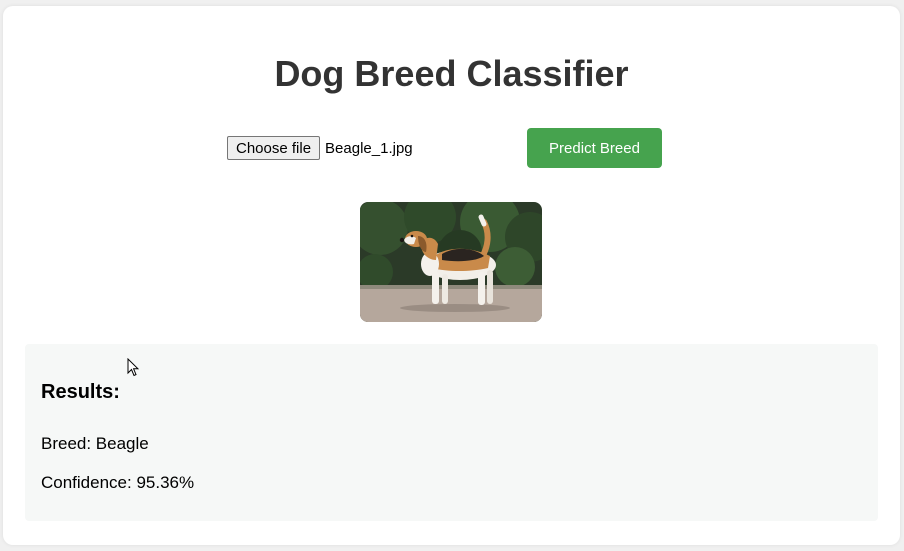  I want to click on image-preview, so click(451, 262).